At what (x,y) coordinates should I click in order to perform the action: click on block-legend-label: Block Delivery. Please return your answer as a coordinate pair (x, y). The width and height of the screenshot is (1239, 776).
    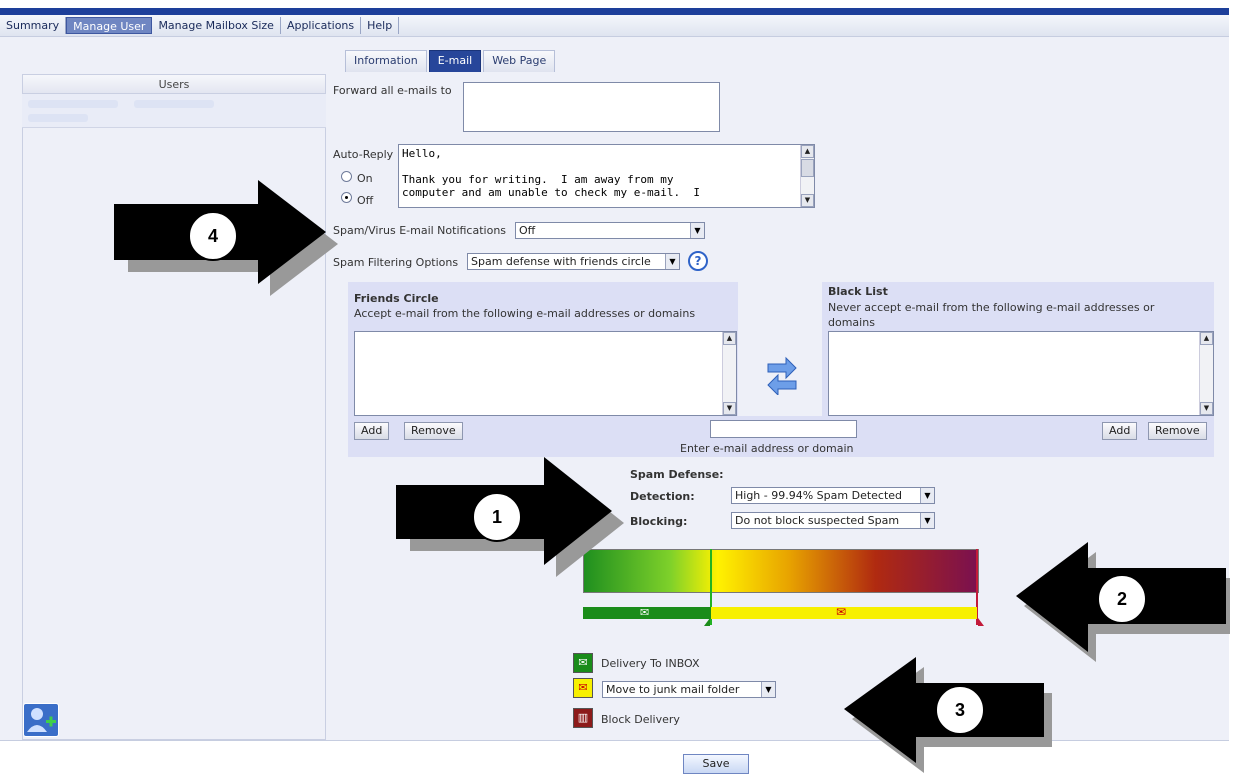
    Looking at the image, I should click on (640, 719).